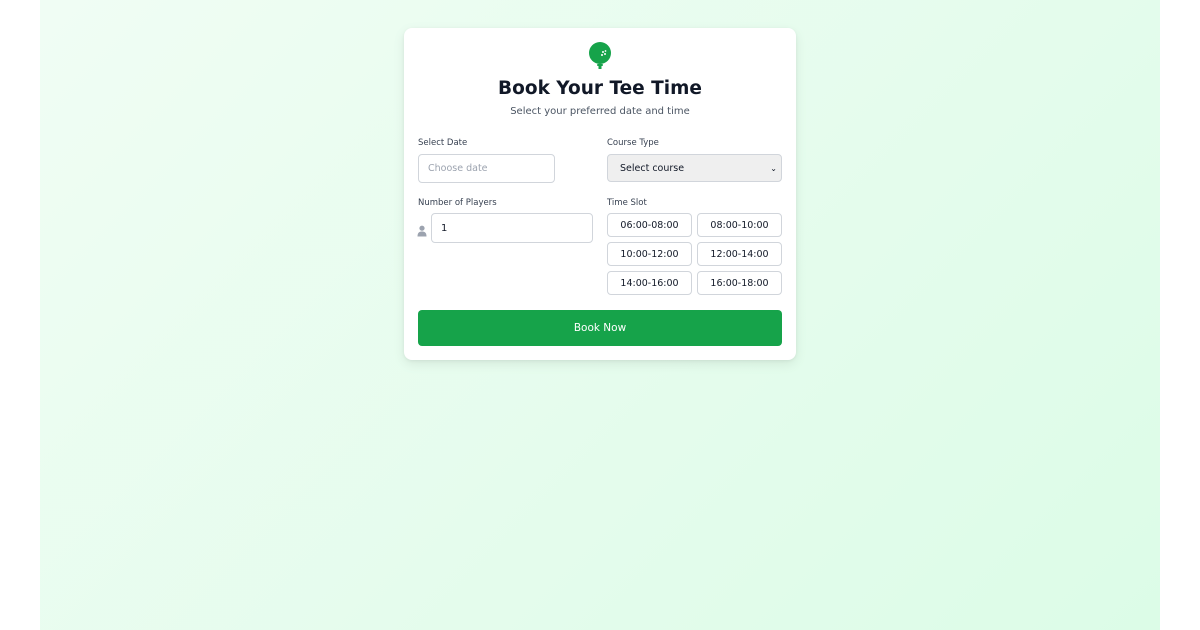  Describe the element at coordinates (649, 254) in the screenshot. I see `time-slot-button: 10:00-12:00` at that location.